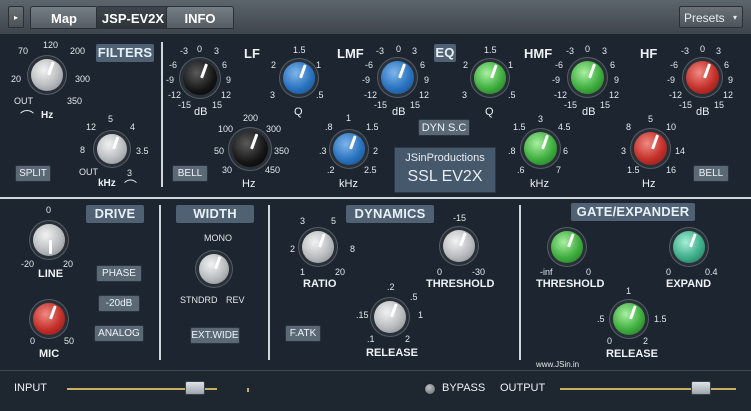 This screenshot has height=411, width=751. I want to click on hmf-q-knob, so click(490, 78).